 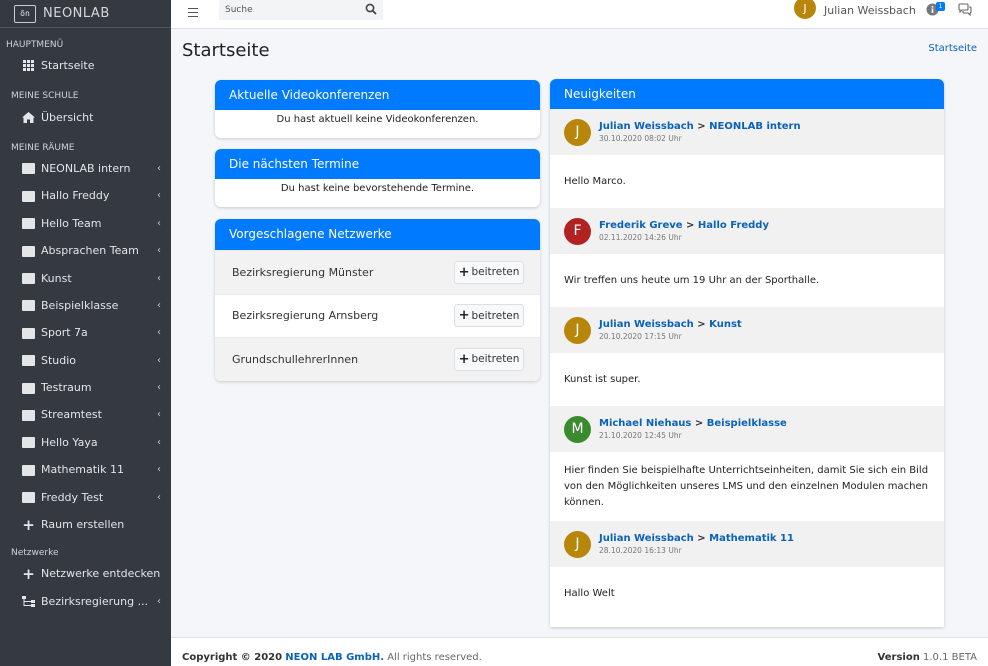 I want to click on sidebar-item-room: Hello Yaya ‹, so click(x=85, y=442).